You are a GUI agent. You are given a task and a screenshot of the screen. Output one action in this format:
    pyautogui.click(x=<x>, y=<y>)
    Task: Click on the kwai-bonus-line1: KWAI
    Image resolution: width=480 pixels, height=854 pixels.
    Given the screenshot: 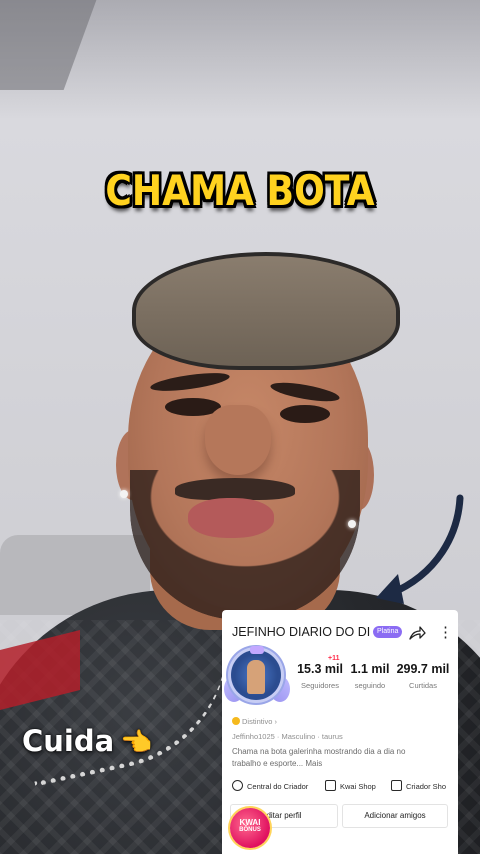 What is the action you would take?
    pyautogui.click(x=250, y=822)
    